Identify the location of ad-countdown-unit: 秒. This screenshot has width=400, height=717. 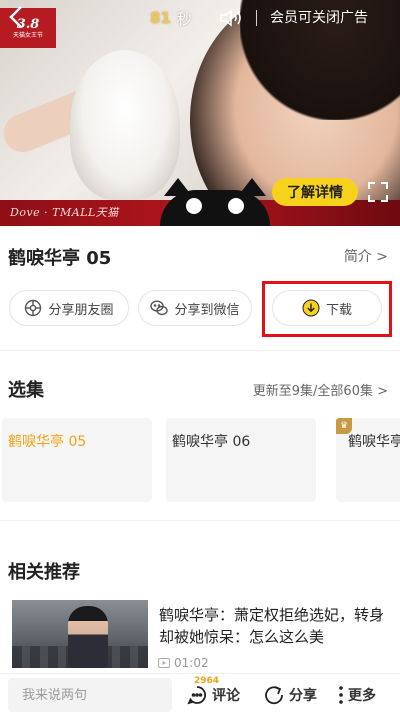
(184, 18).